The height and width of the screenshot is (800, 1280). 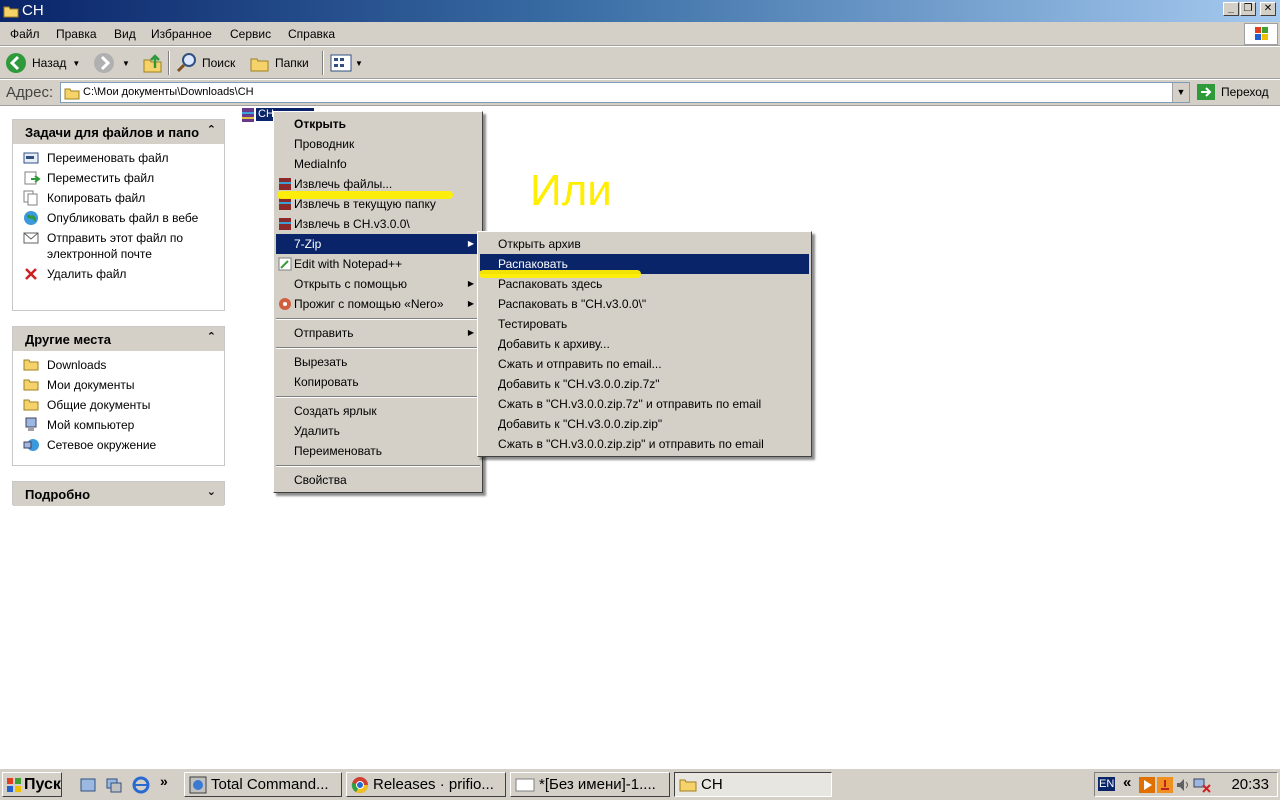 What do you see at coordinates (118, 339) in the screenshot?
I see `other-places-header: Другие места ⌃` at bounding box center [118, 339].